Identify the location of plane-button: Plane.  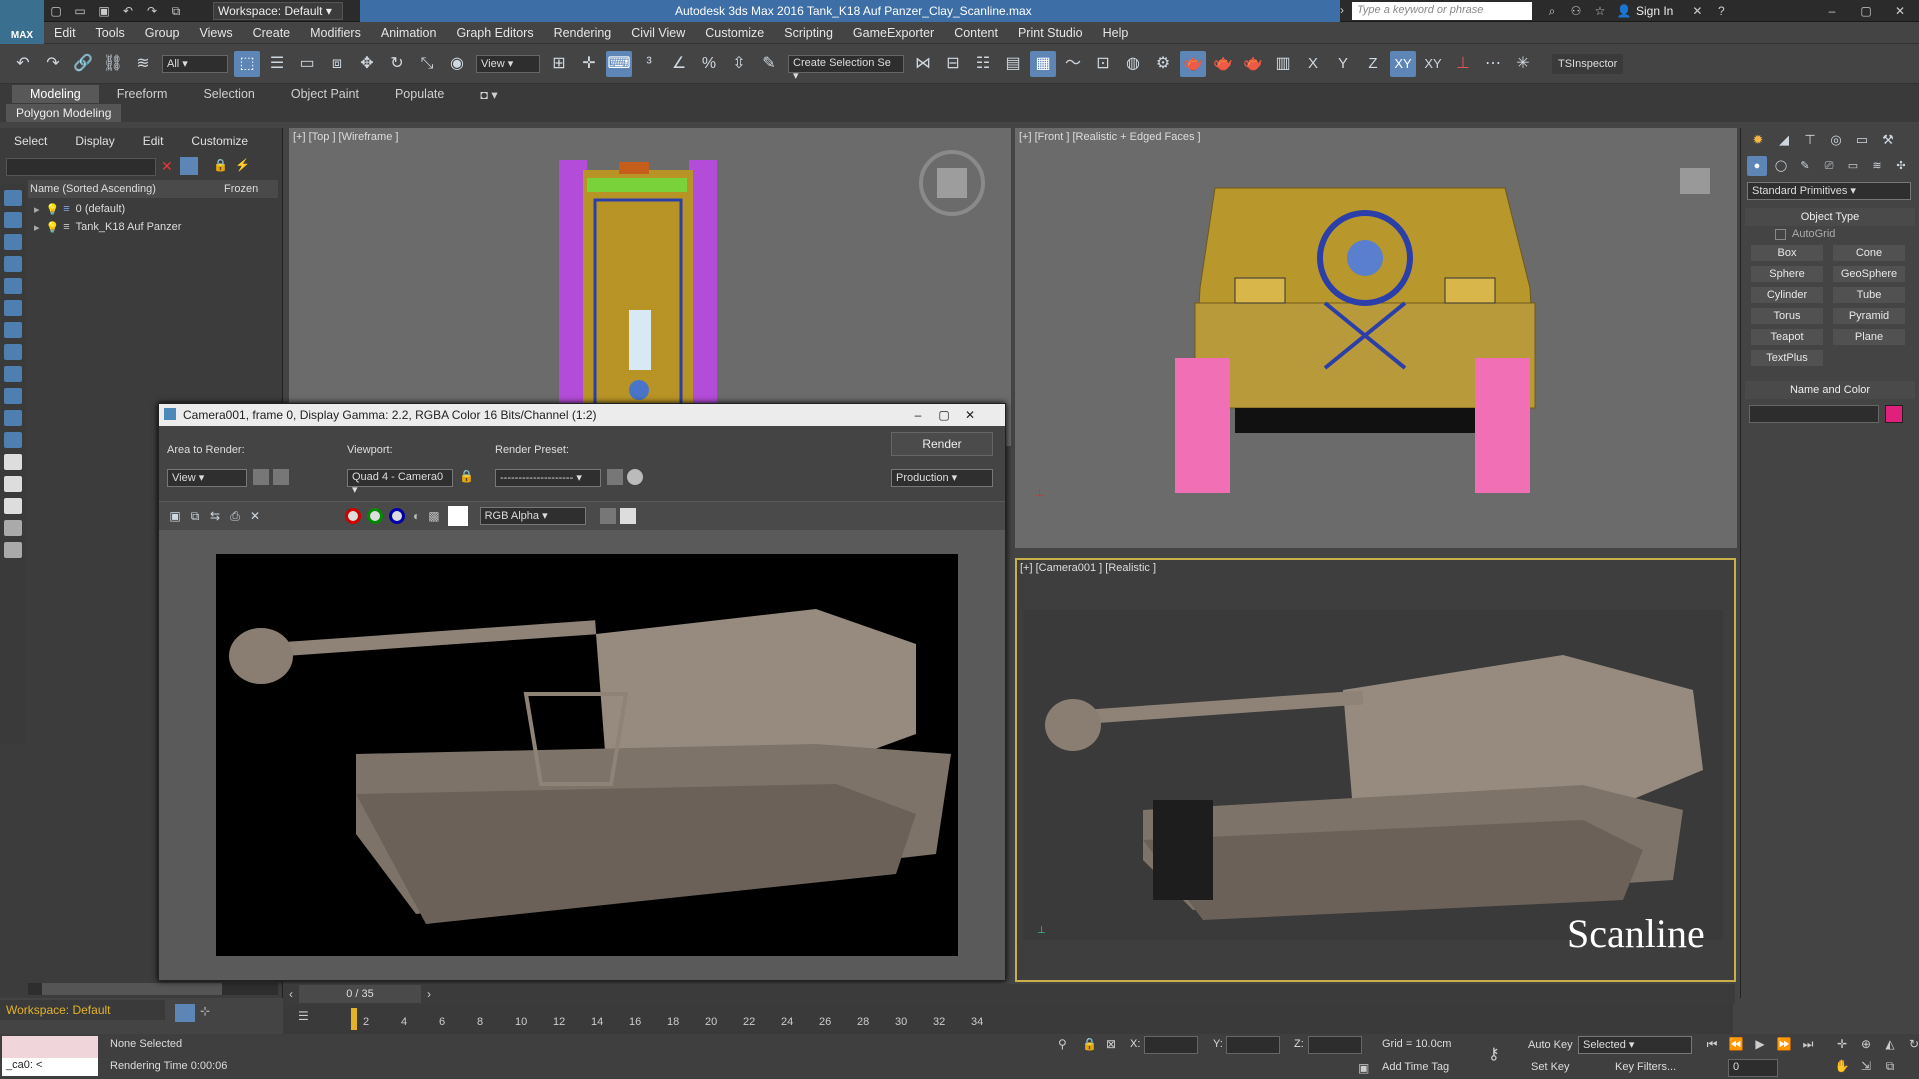
(1869, 337).